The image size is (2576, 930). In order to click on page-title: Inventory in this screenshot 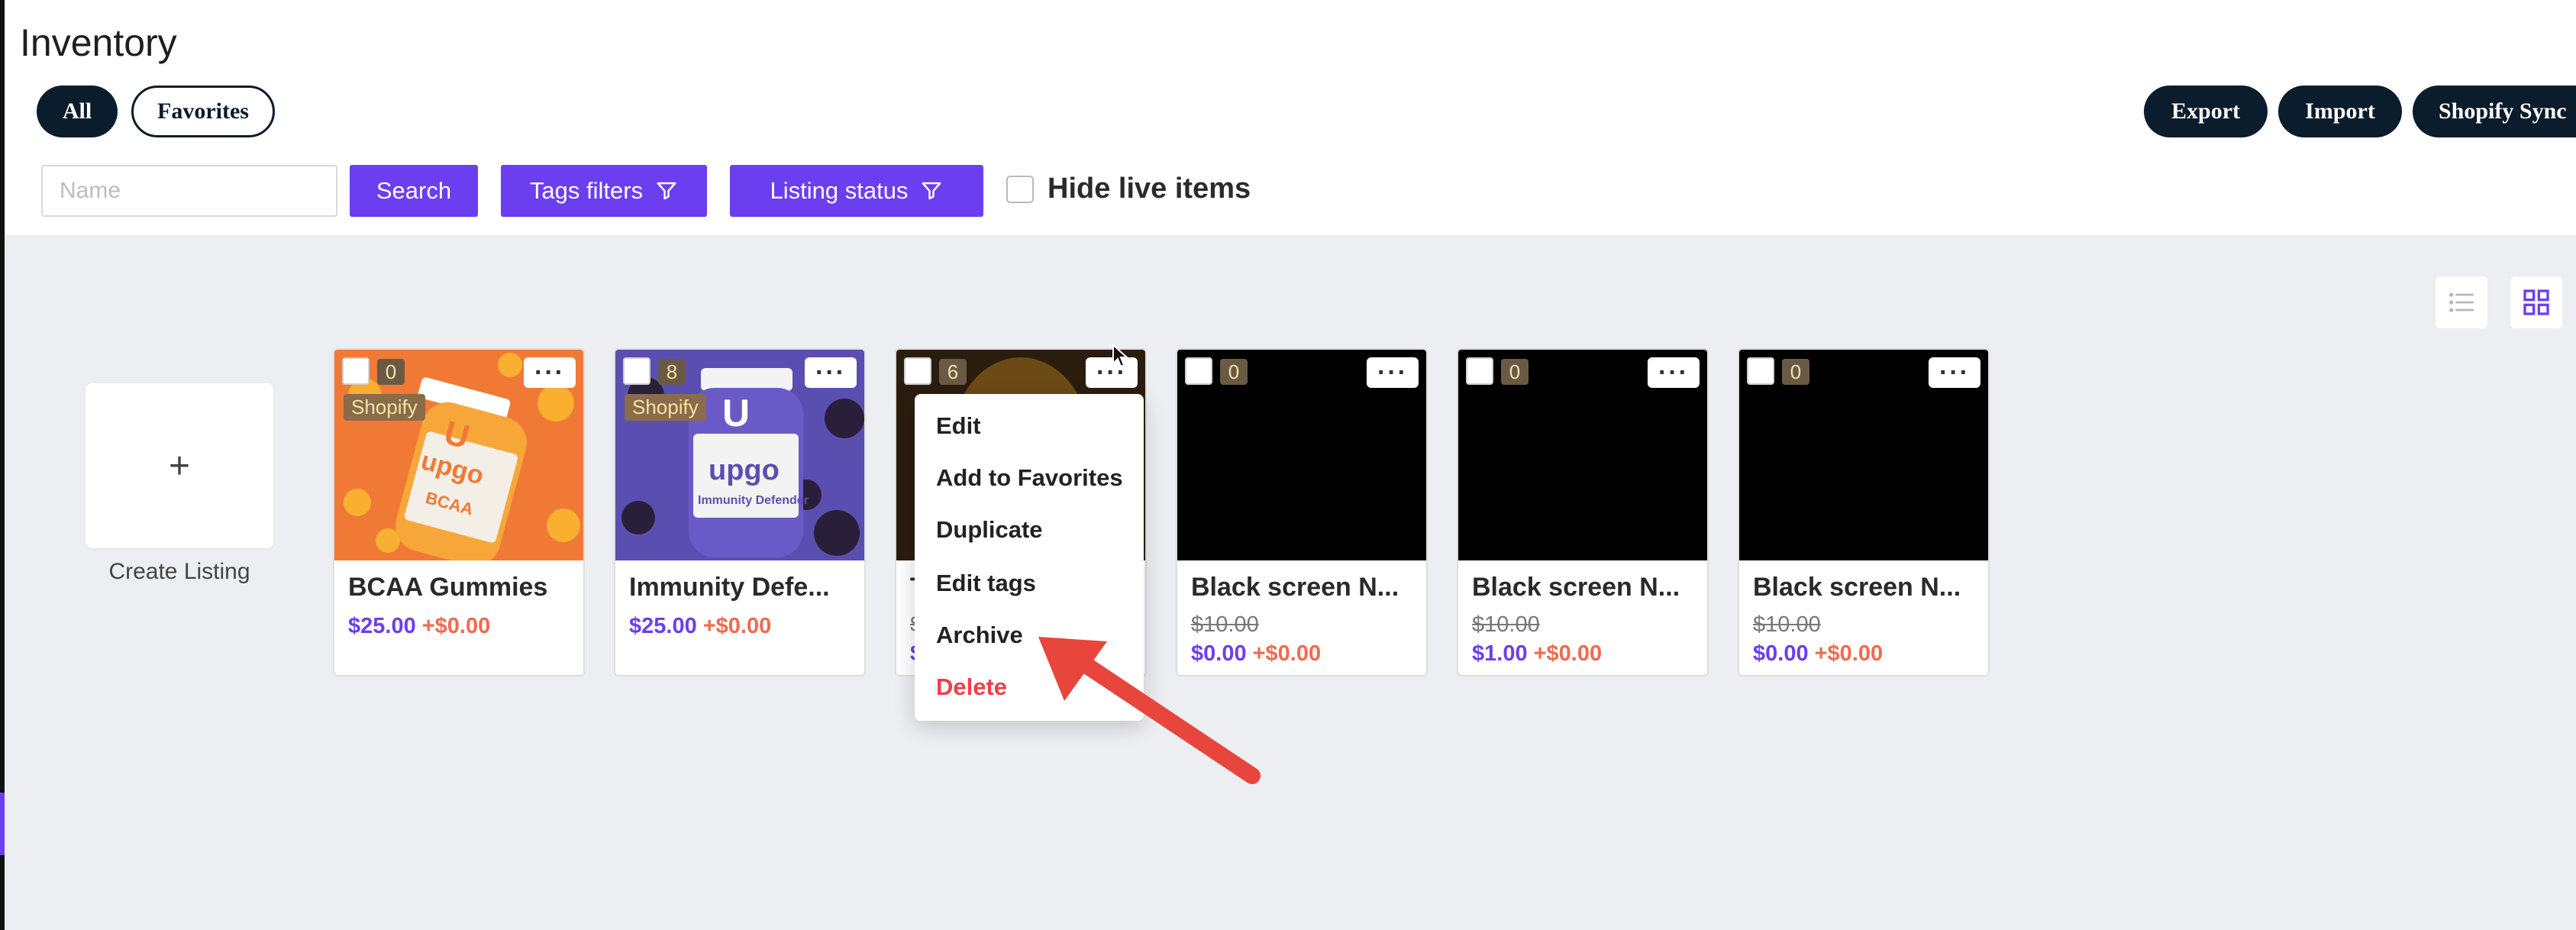, I will do `click(98, 42)`.